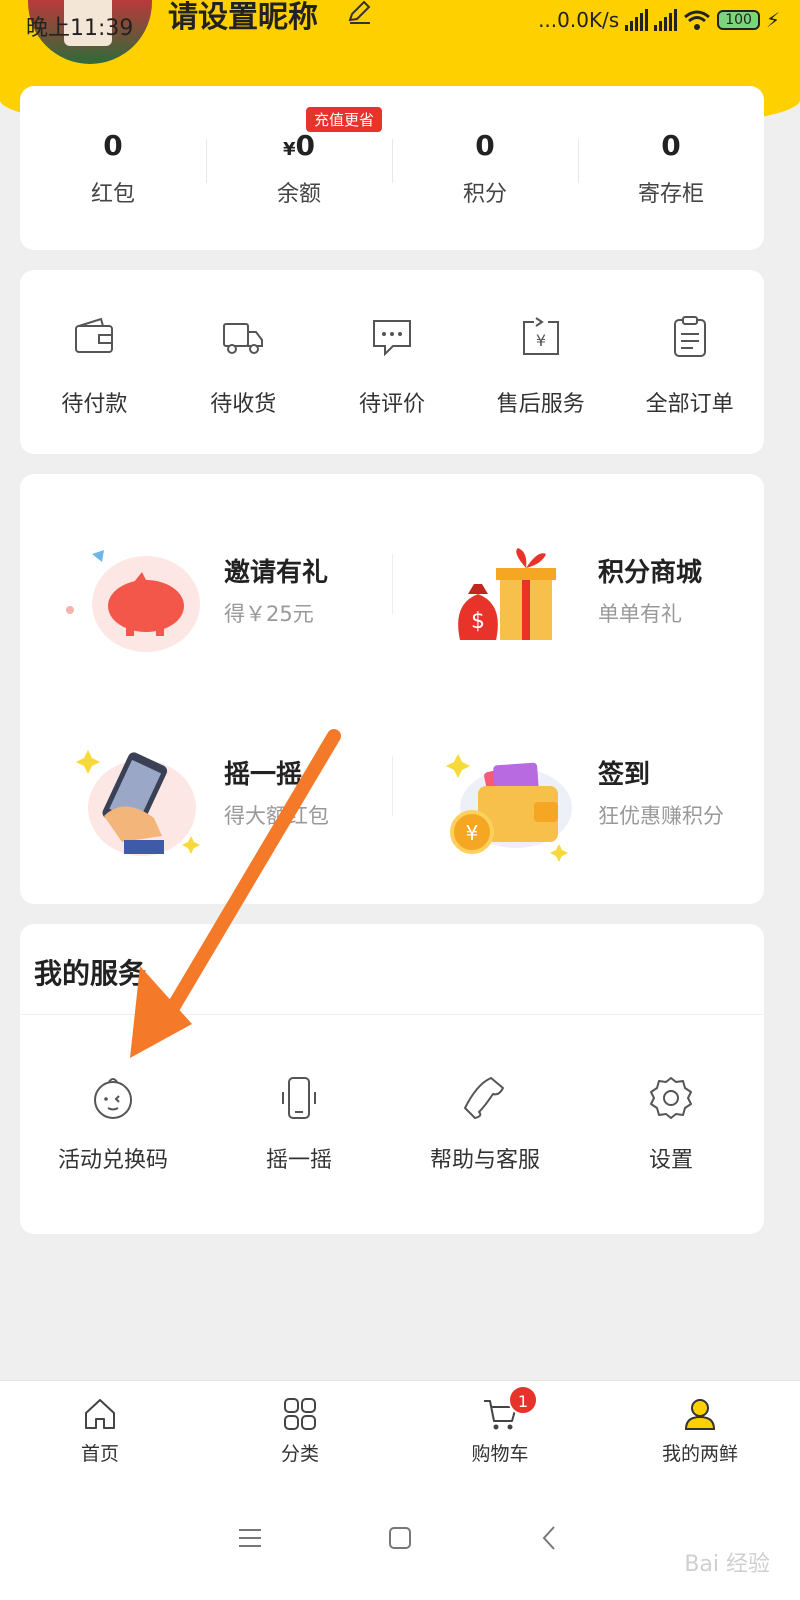  Describe the element at coordinates (699, 1454) in the screenshot. I see `tab-label: 我的两鲜` at that location.